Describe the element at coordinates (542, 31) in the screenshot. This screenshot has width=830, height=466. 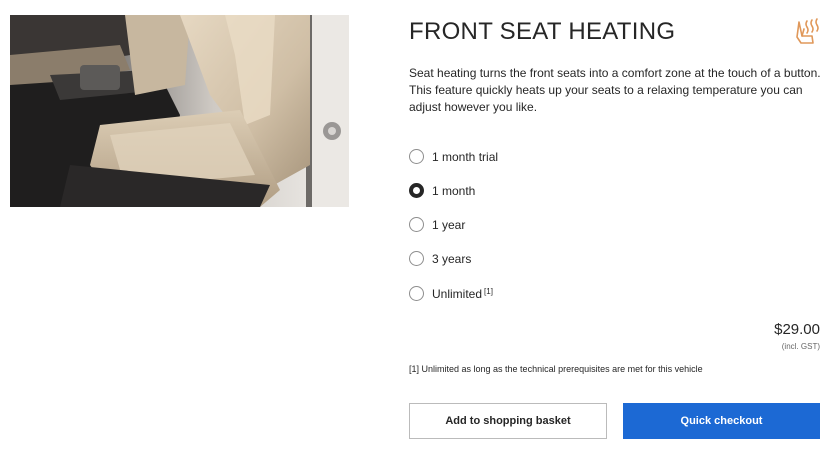
I see `page-title: FRONT SEAT HEATING` at that location.